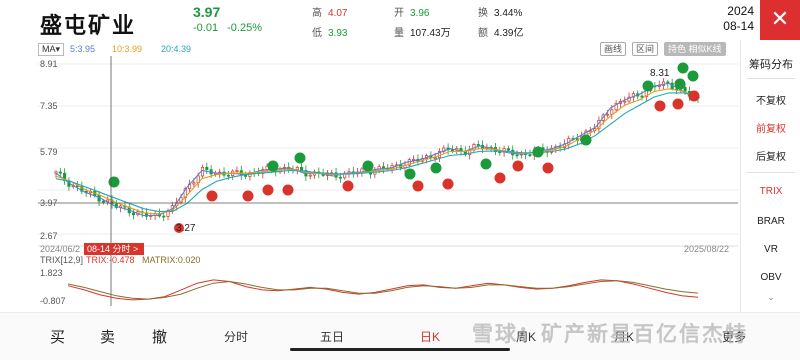 The width and height of the screenshot is (800, 360). Describe the element at coordinates (483, 13) in the screenshot. I see `turnover-label: 换` at that location.